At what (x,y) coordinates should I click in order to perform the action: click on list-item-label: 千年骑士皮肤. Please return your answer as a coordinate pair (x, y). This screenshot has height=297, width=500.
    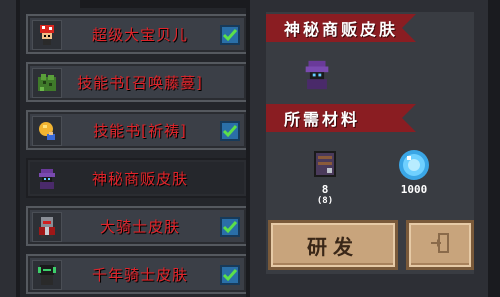
    Looking at the image, I should click on (139, 274).